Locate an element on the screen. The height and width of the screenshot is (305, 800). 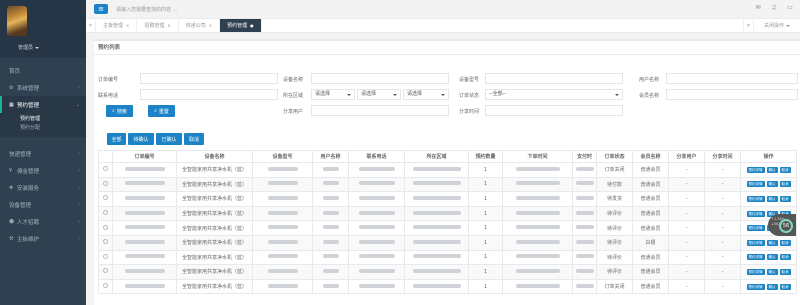
sidebar-item-system: ⚙ 系统管理 ‹ is located at coordinates (43, 87).